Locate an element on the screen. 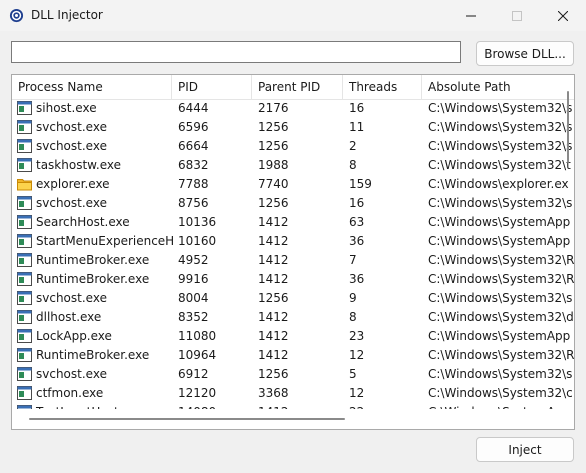 This screenshot has height=473, width=586. cell-pid: 6832 is located at coordinates (193, 165).